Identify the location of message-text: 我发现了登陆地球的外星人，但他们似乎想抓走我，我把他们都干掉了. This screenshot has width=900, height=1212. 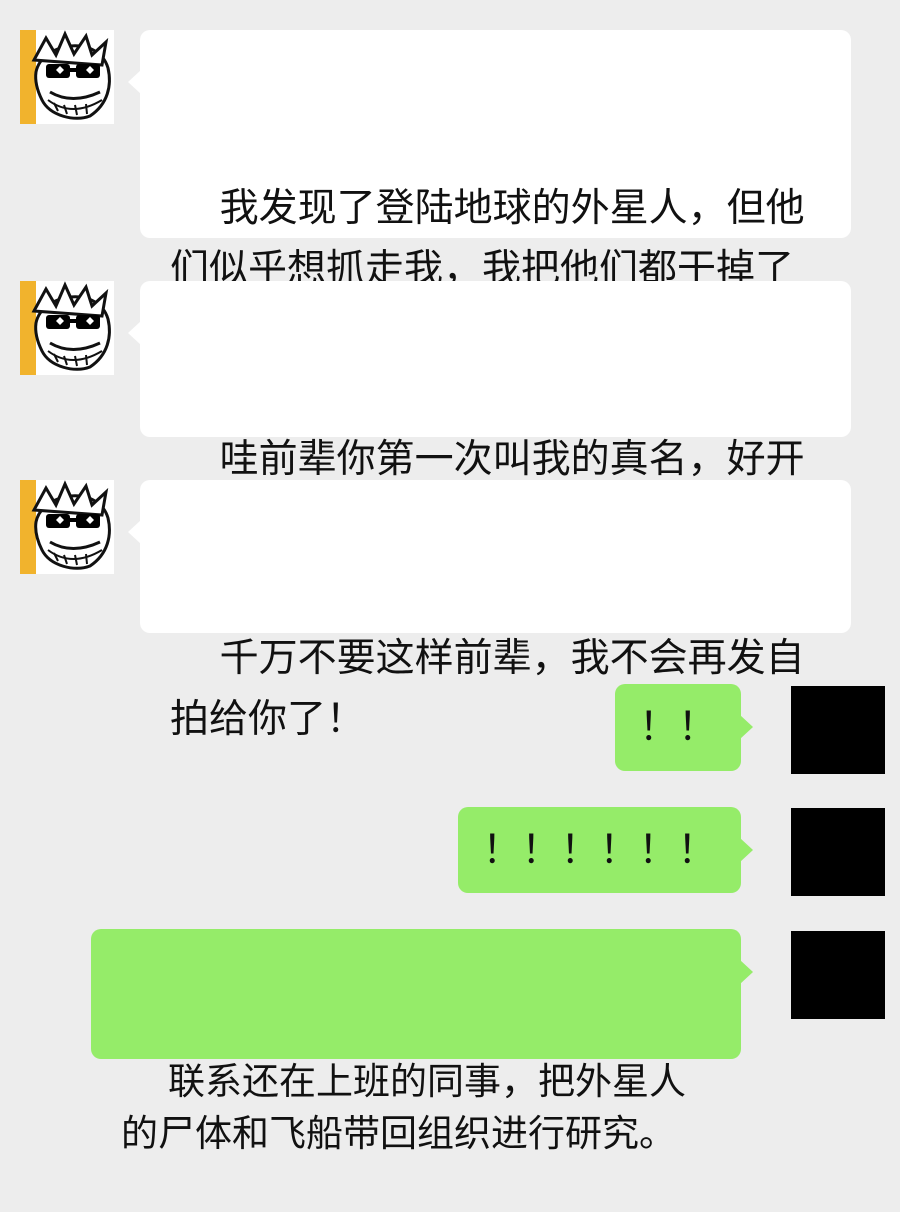
(487, 239).